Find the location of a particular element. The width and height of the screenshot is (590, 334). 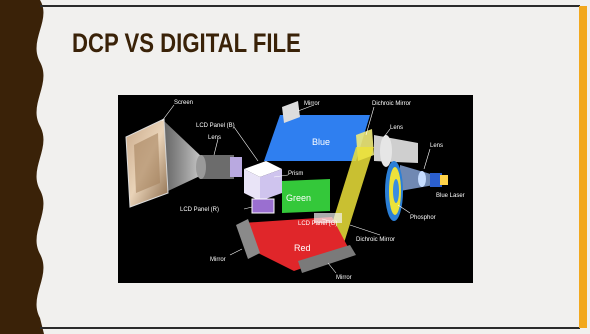

phosphor-wheel is located at coordinates (394, 191).